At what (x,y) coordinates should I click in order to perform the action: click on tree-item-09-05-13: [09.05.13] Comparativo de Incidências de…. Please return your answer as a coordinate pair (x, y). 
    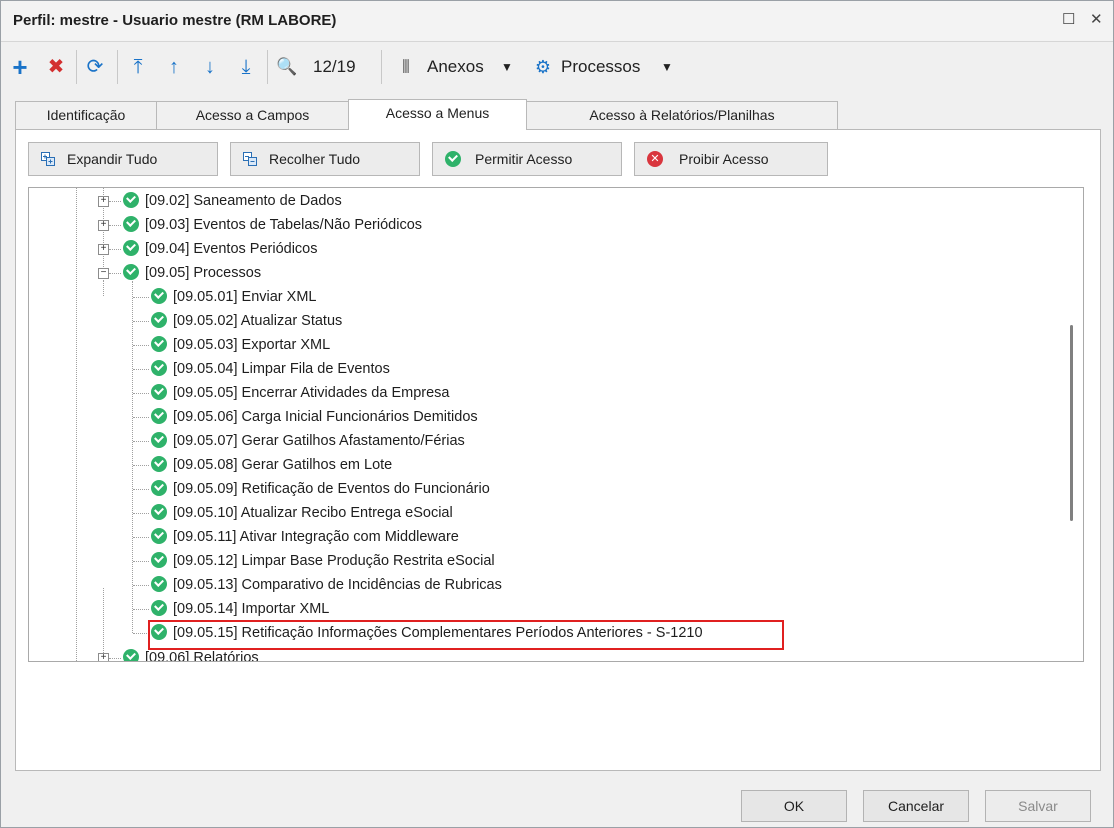
    Looking at the image, I should click on (326, 585).